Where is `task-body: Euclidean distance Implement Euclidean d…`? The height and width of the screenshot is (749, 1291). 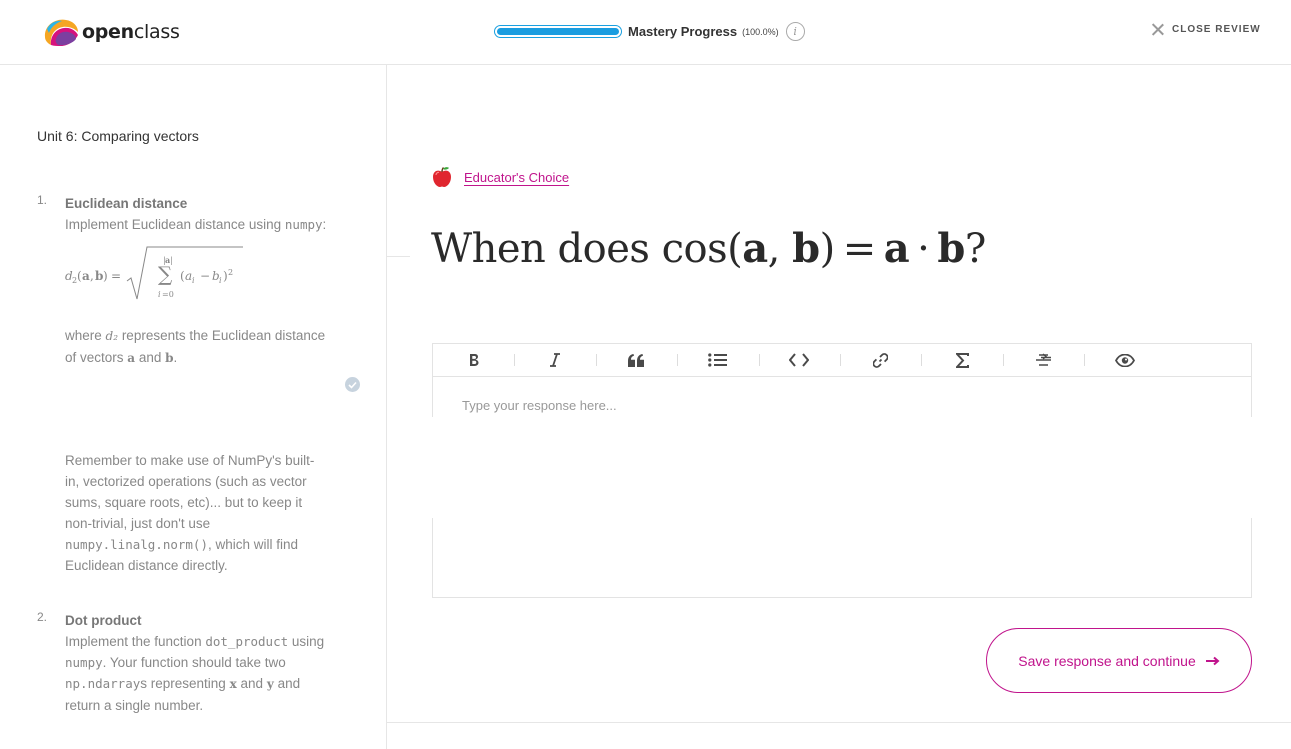 task-body: Euclidean distance Implement Euclidean d… is located at coordinates (196, 281).